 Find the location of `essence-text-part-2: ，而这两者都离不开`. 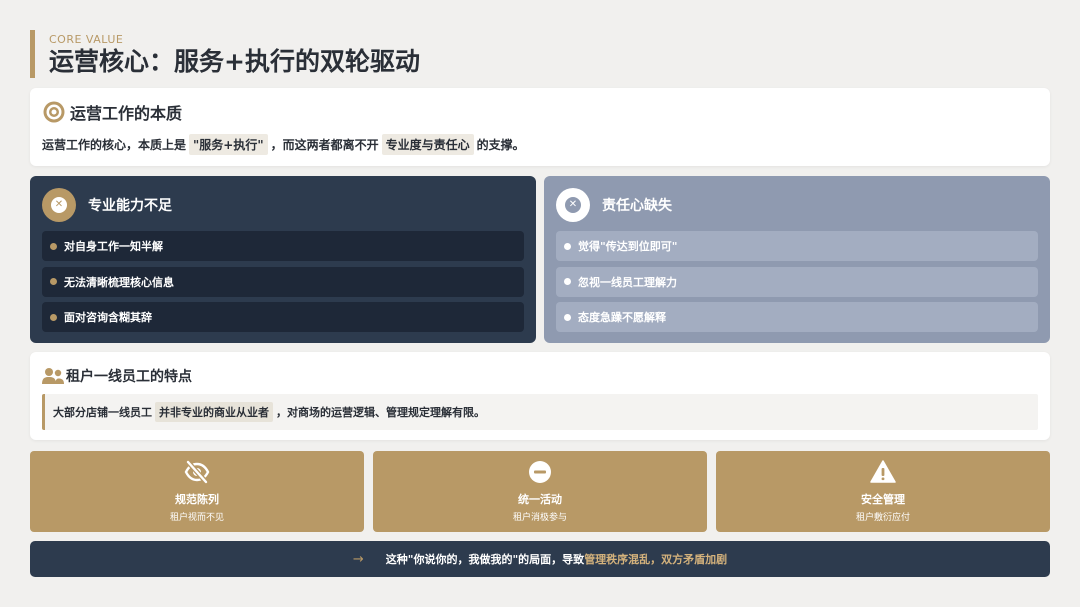

essence-text-part-2: ，而这两者都离不开 is located at coordinates (324, 145).